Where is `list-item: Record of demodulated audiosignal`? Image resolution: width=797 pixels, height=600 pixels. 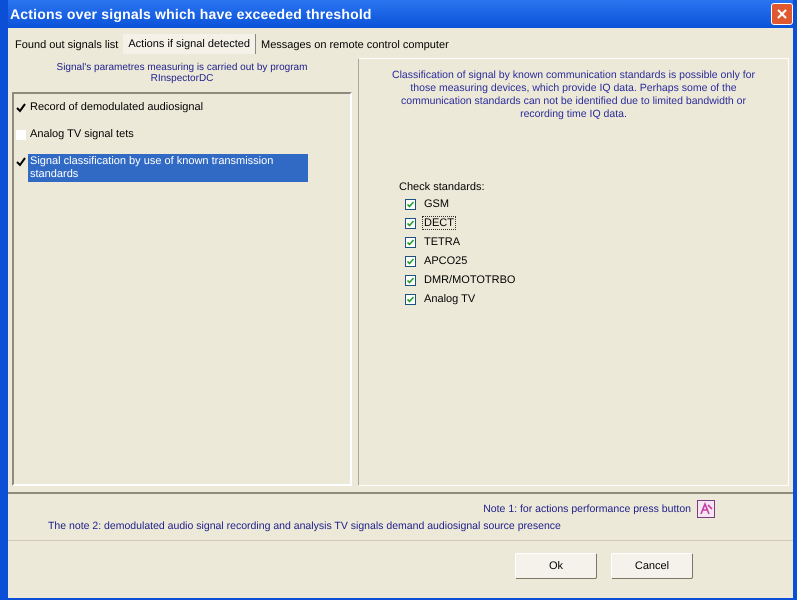
list-item: Record of demodulated audiosignal is located at coordinates (168, 107).